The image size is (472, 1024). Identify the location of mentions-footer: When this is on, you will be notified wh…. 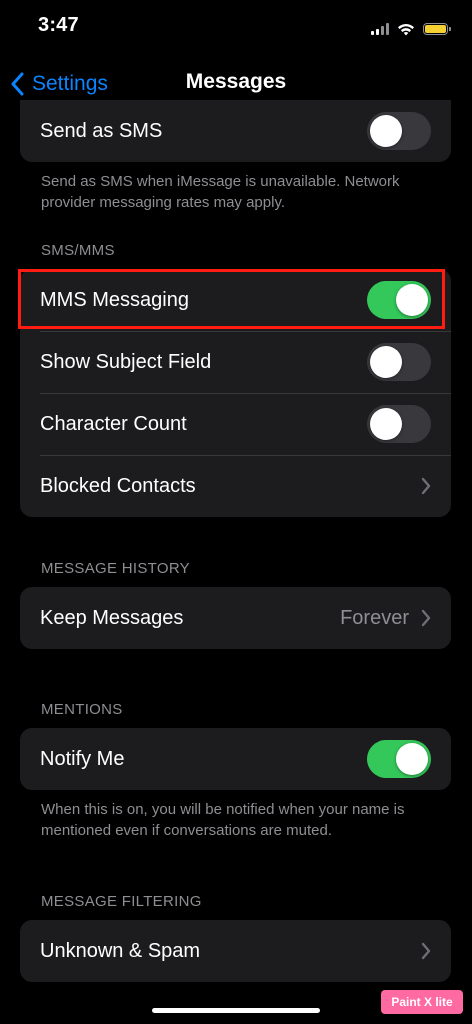
(223, 820).